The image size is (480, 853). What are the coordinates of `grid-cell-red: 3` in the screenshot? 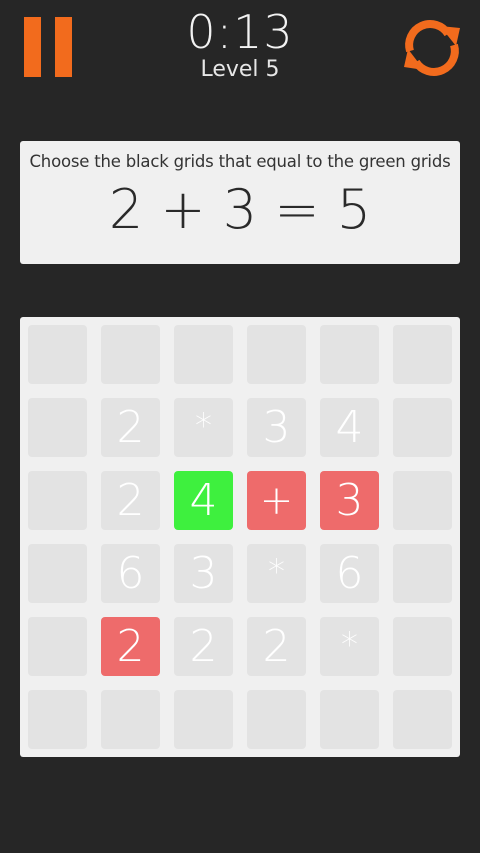 It's located at (349, 500).